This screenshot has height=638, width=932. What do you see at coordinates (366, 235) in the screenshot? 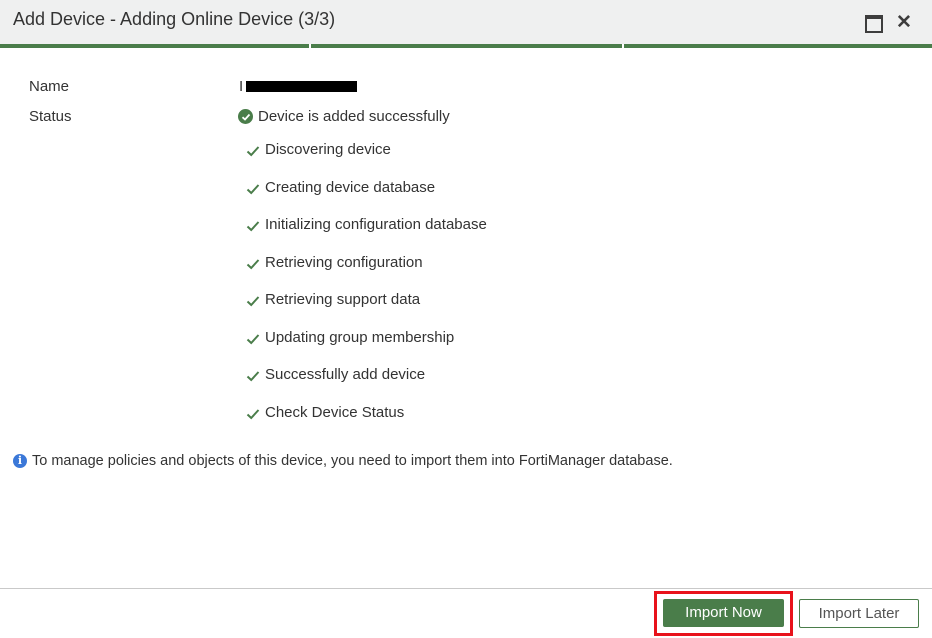
I see `step-item: Initializing configuration database` at bounding box center [366, 235].